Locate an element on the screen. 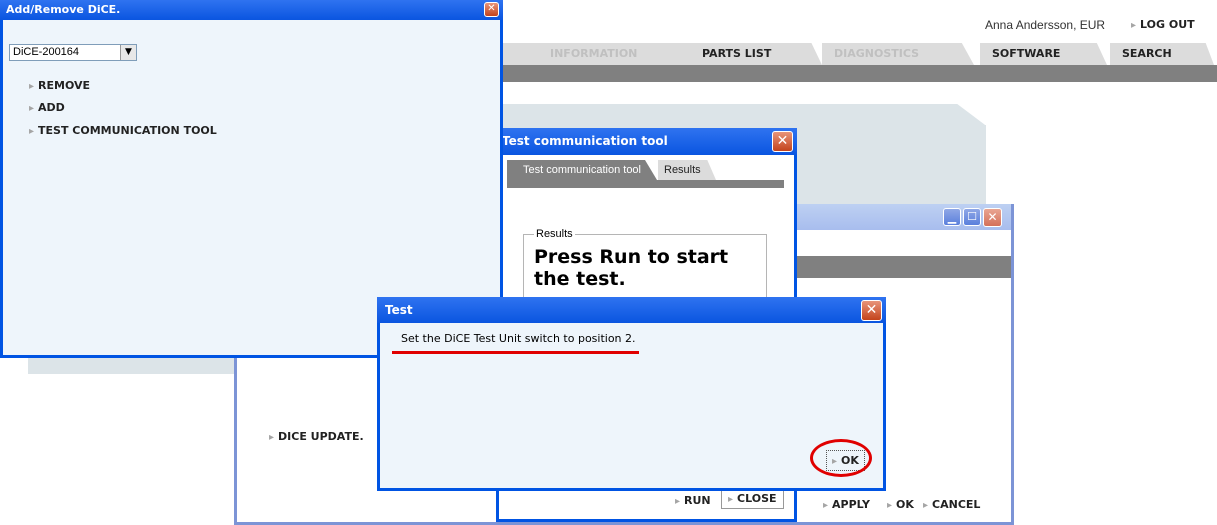  tab-label: DIAGNOSTICS is located at coordinates (877, 53).